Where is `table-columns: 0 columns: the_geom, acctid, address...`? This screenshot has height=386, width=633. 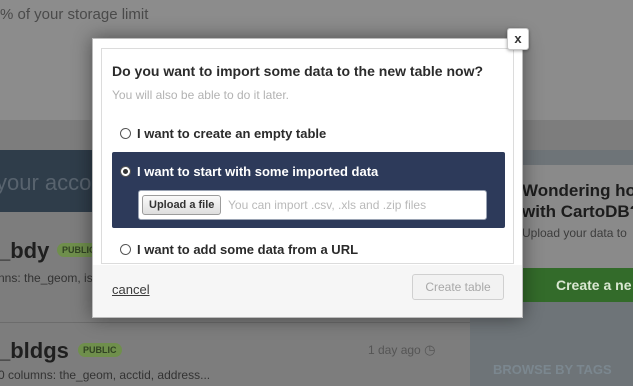 table-columns: 0 columns: the_geom, acctid, address... is located at coordinates (105, 375).